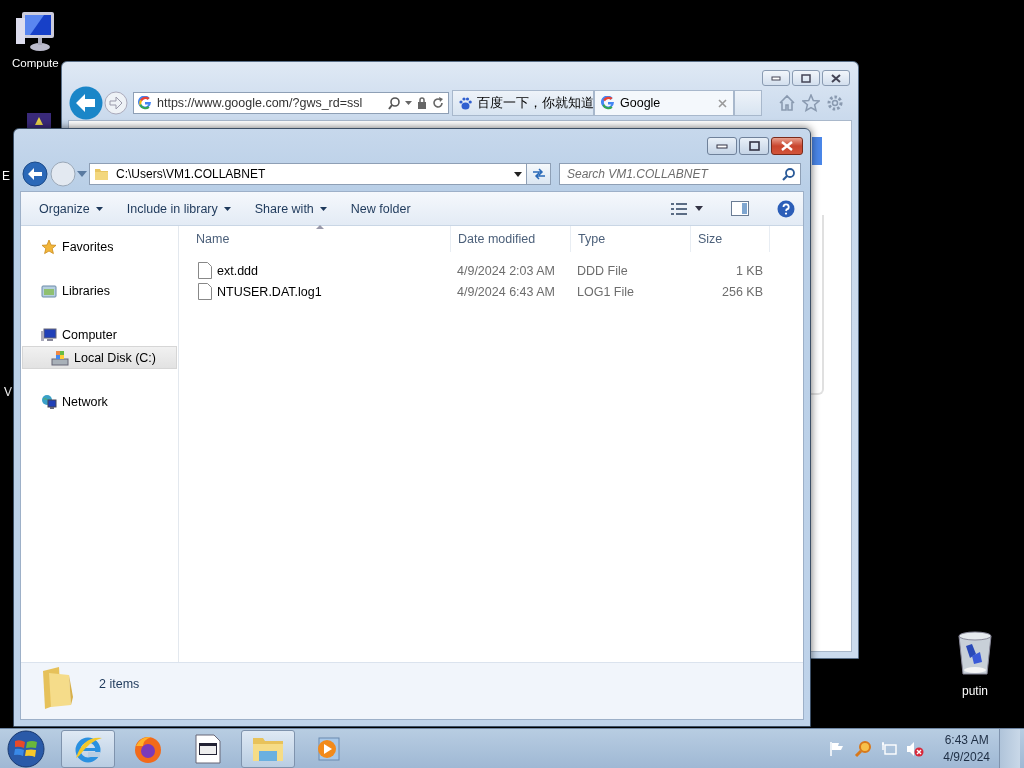 The height and width of the screenshot is (768, 1024). Describe the element at coordinates (208, 748) in the screenshot. I see `program-icon` at that location.